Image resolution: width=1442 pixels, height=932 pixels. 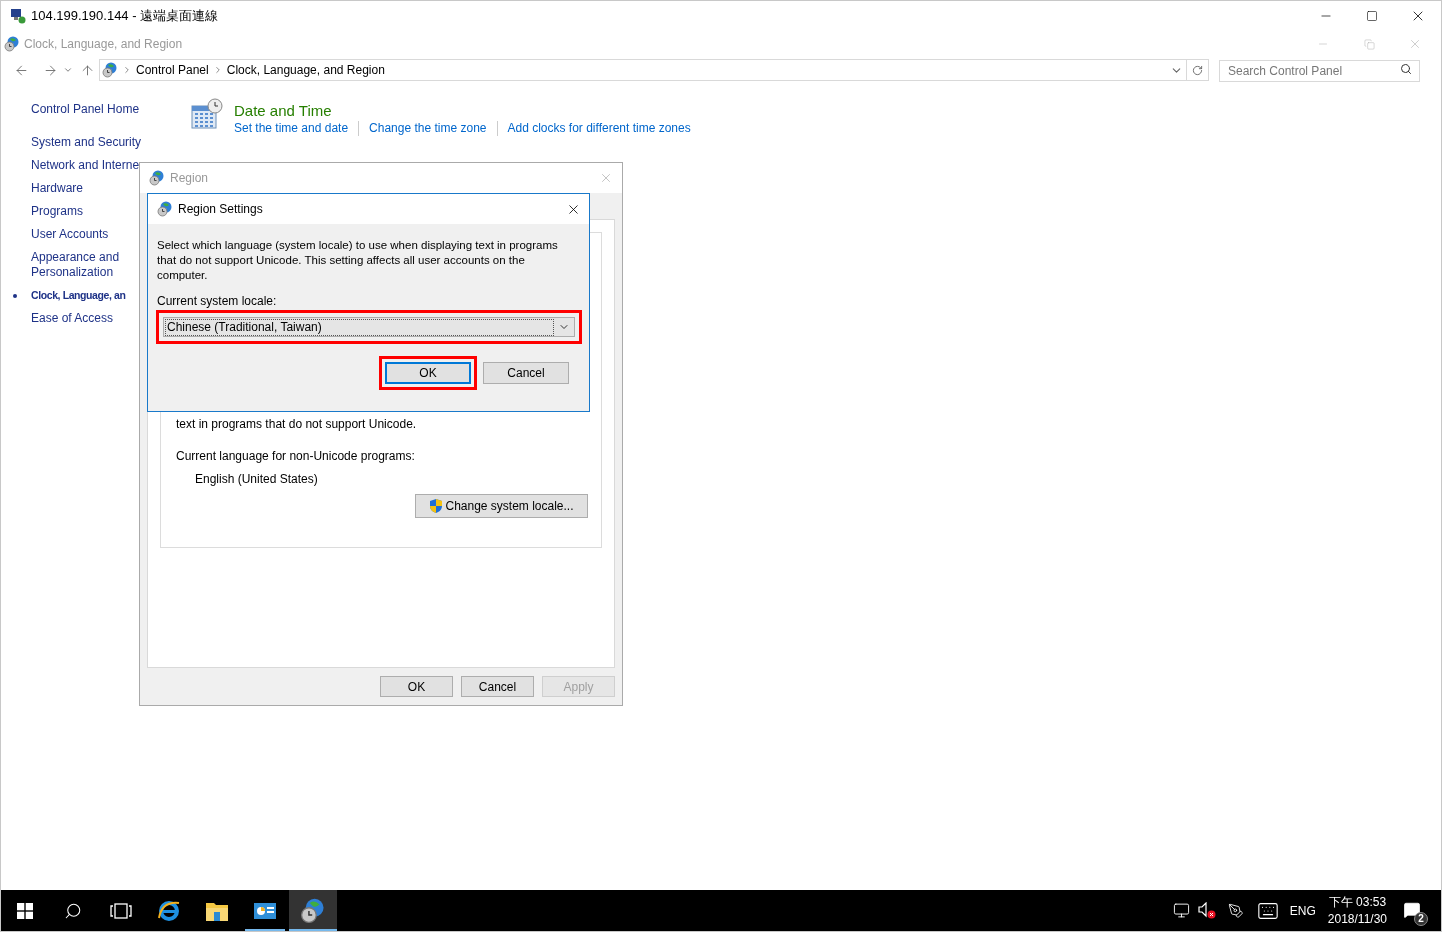 What do you see at coordinates (86, 265) in the screenshot?
I see `sidebar-link: Appearance and Personalization` at bounding box center [86, 265].